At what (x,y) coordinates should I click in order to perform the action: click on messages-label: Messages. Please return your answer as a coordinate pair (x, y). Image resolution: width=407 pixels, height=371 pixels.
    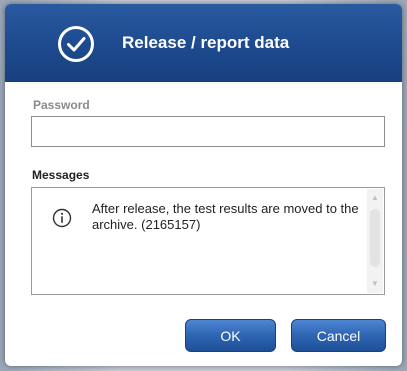
    Looking at the image, I should click on (61, 175).